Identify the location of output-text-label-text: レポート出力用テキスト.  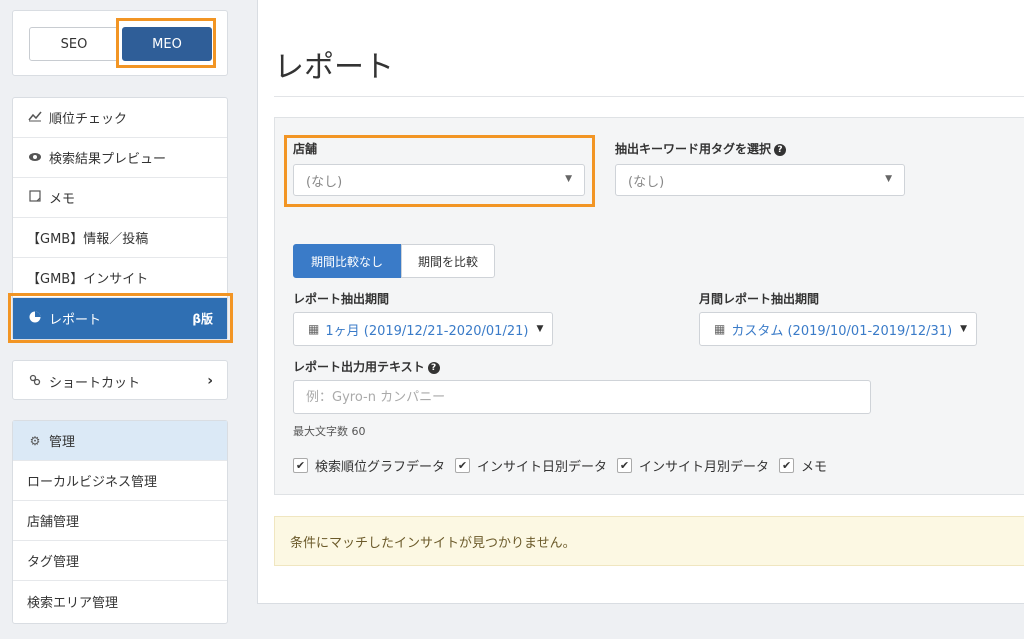
(359, 367).